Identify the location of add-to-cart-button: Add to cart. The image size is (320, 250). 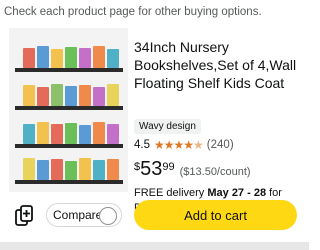
(215, 215).